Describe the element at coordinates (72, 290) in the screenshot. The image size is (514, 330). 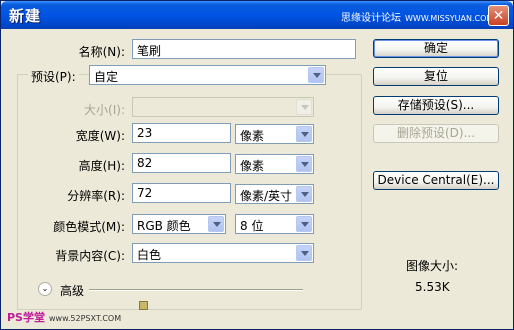
I see `advanced-label: 高级` at that location.